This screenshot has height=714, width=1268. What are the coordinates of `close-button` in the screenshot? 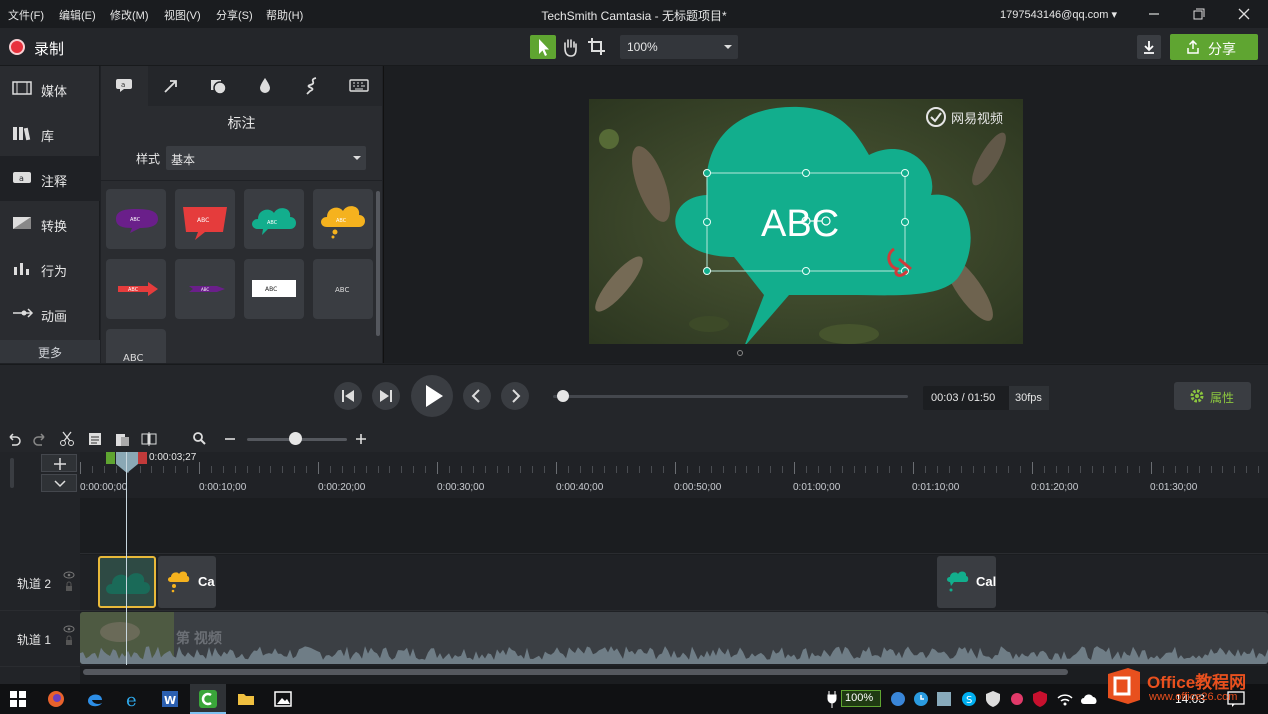 It's located at (1244, 14).